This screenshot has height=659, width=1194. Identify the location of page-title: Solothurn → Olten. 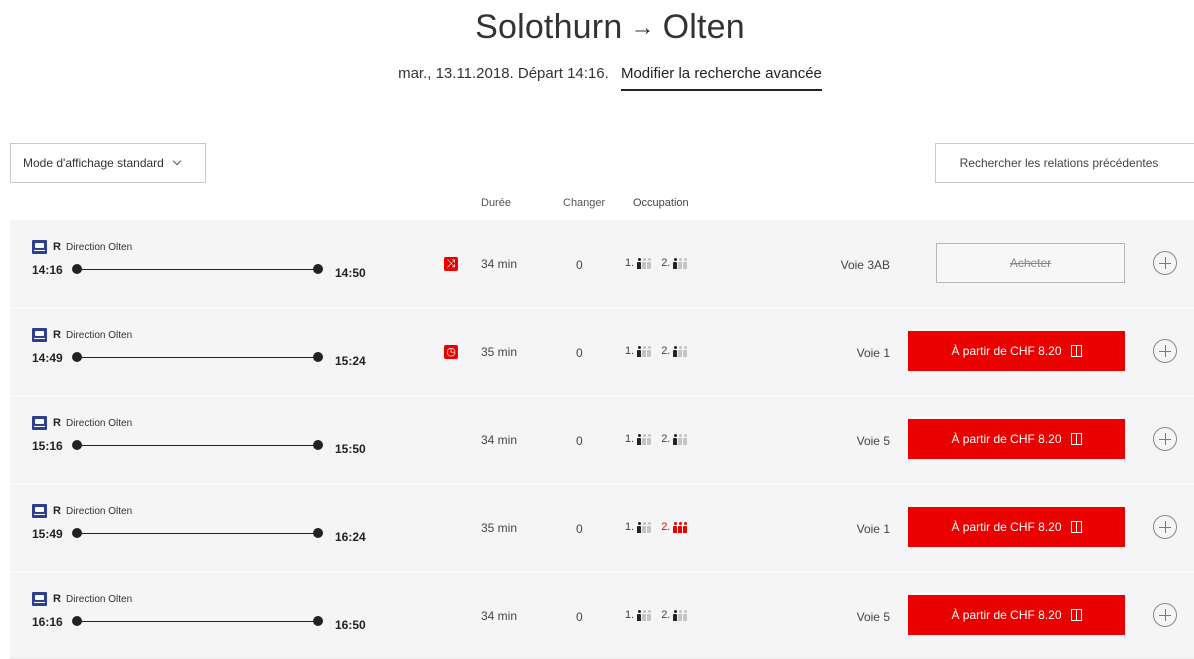
(597, 27).